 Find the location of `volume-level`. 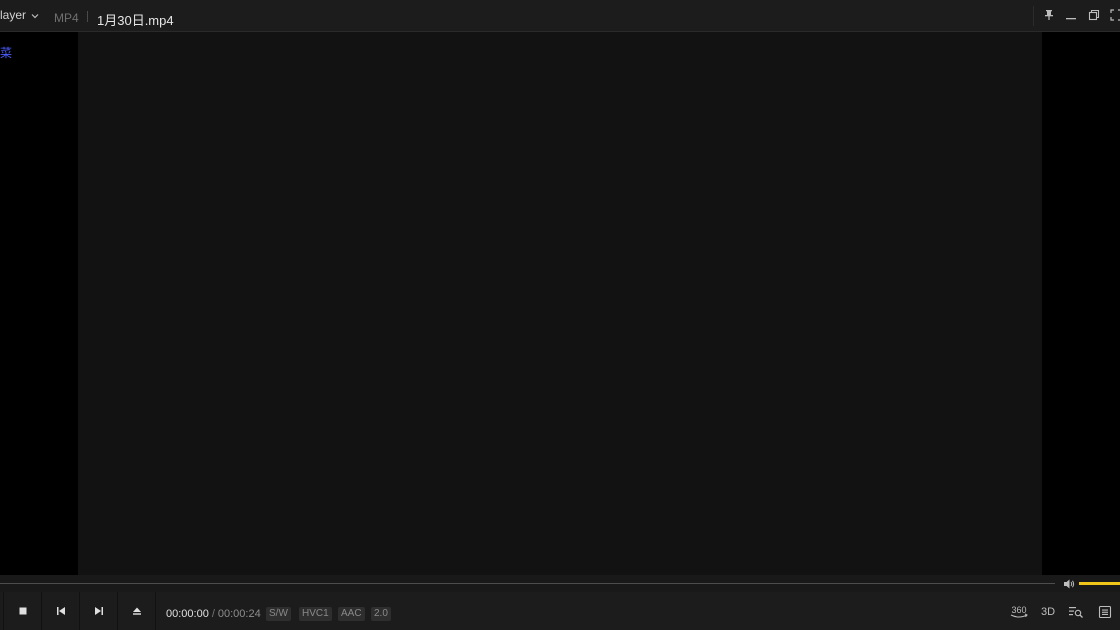

volume-level is located at coordinates (1099, 583).